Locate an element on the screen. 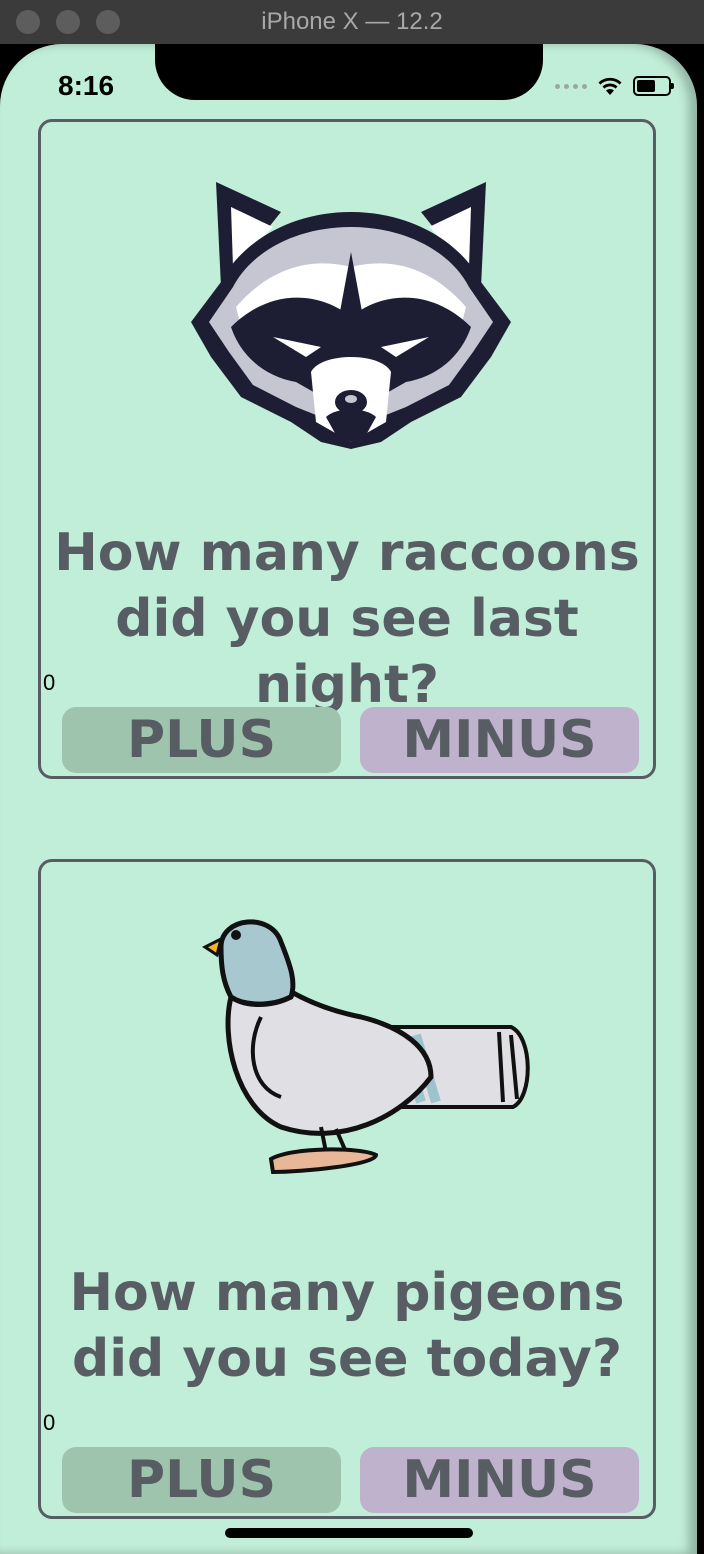  simulator-titlebar: iPhone X — 12.2 is located at coordinates (352, 22).